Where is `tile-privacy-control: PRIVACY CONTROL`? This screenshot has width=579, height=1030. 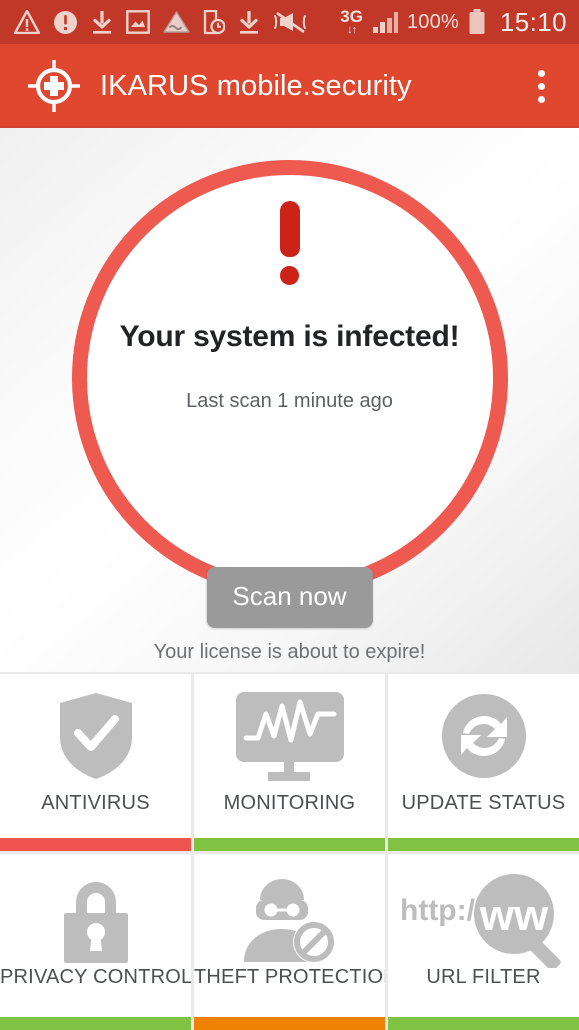
tile-privacy-control: PRIVACY CONTROL is located at coordinates (95, 941).